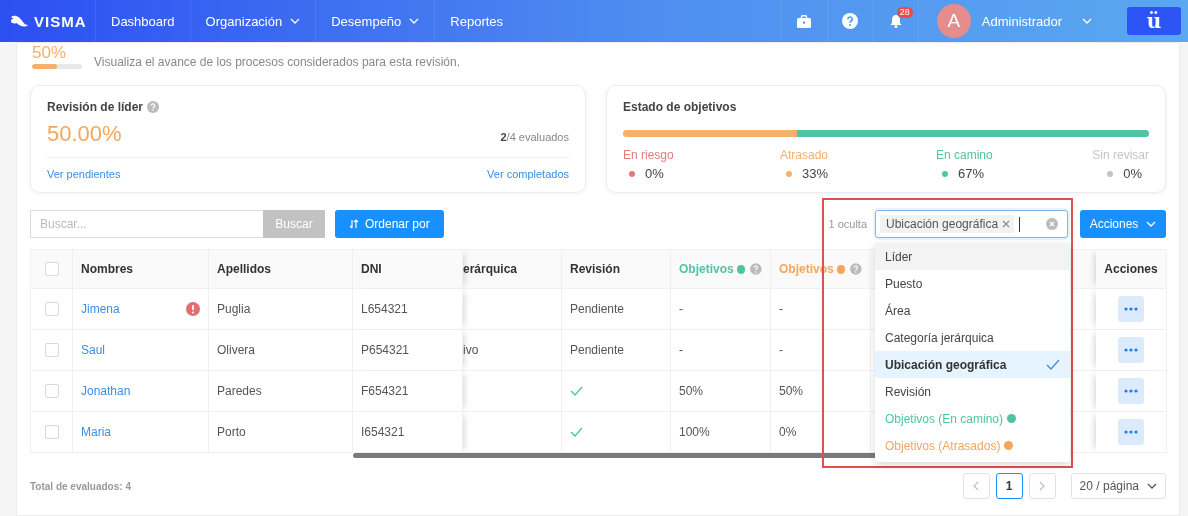 The width and height of the screenshot is (1188, 516). I want to click on status-label: En riesgo, so click(649, 155).